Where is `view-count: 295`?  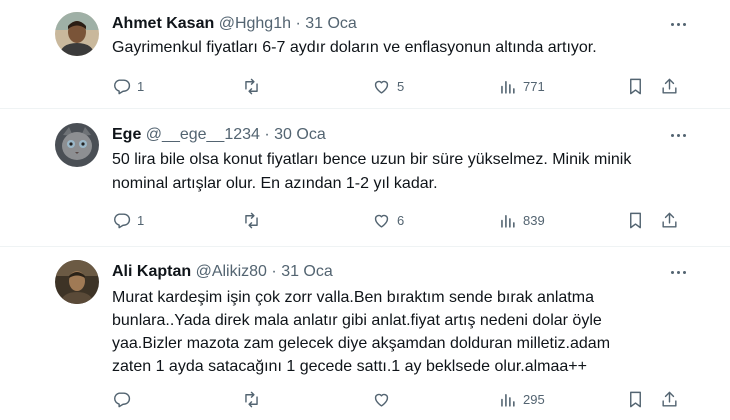
view-count: 295 is located at coordinates (534, 399).